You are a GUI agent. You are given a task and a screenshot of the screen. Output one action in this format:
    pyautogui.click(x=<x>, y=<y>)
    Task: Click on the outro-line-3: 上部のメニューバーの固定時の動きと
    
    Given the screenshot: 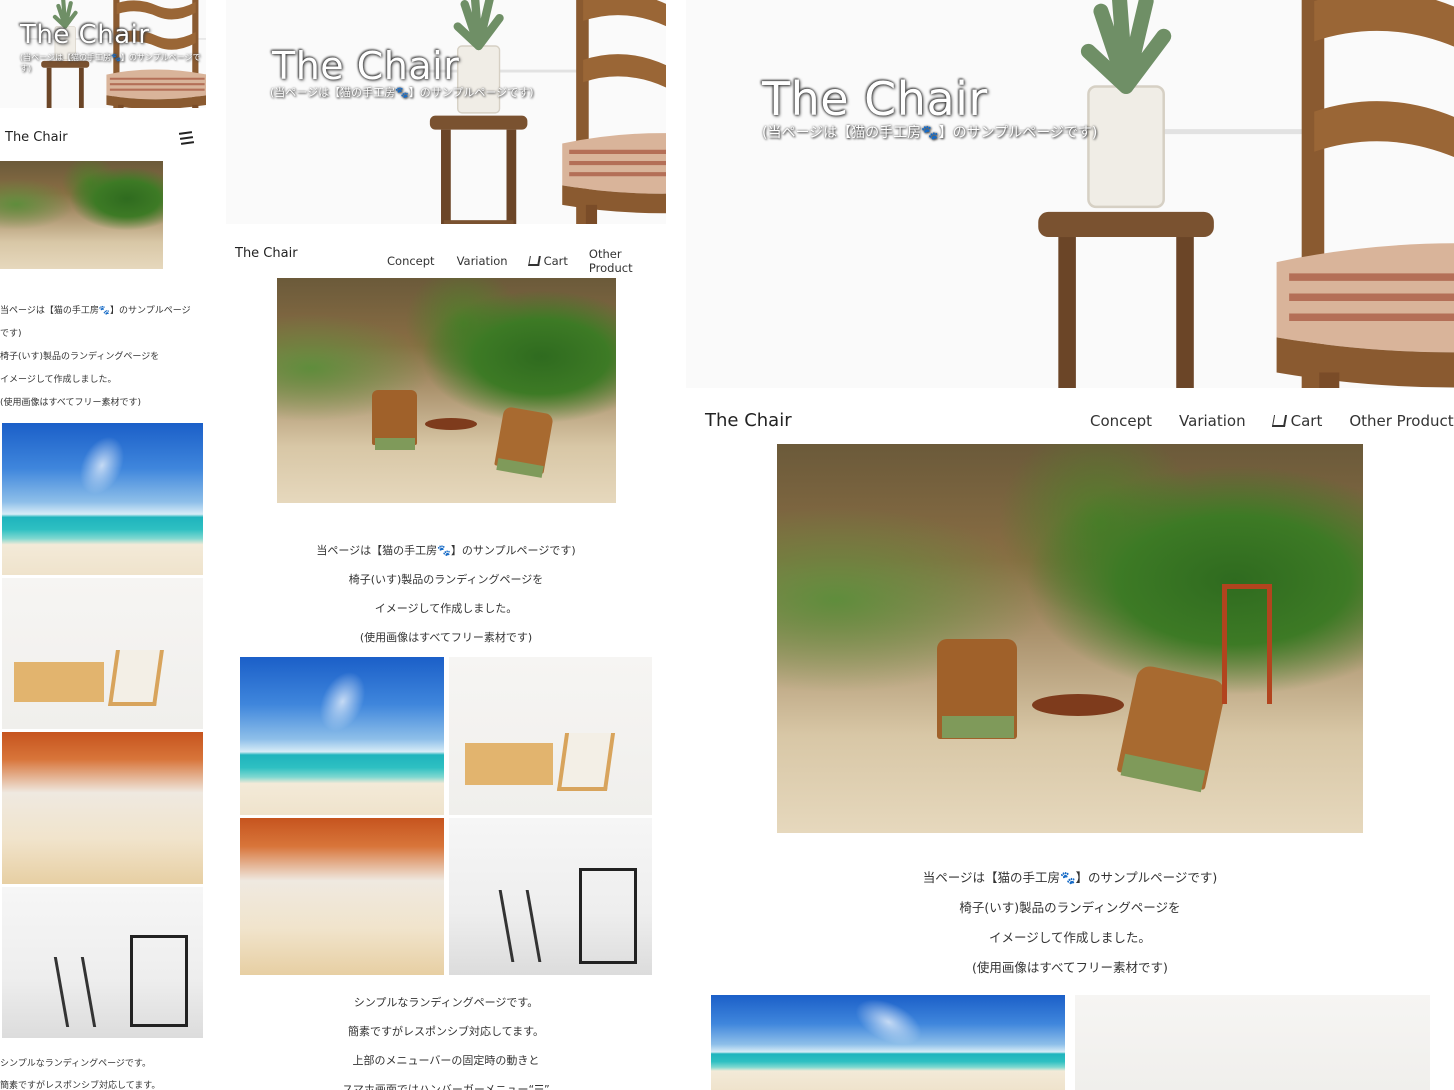 What is the action you would take?
    pyautogui.click(x=446, y=1060)
    